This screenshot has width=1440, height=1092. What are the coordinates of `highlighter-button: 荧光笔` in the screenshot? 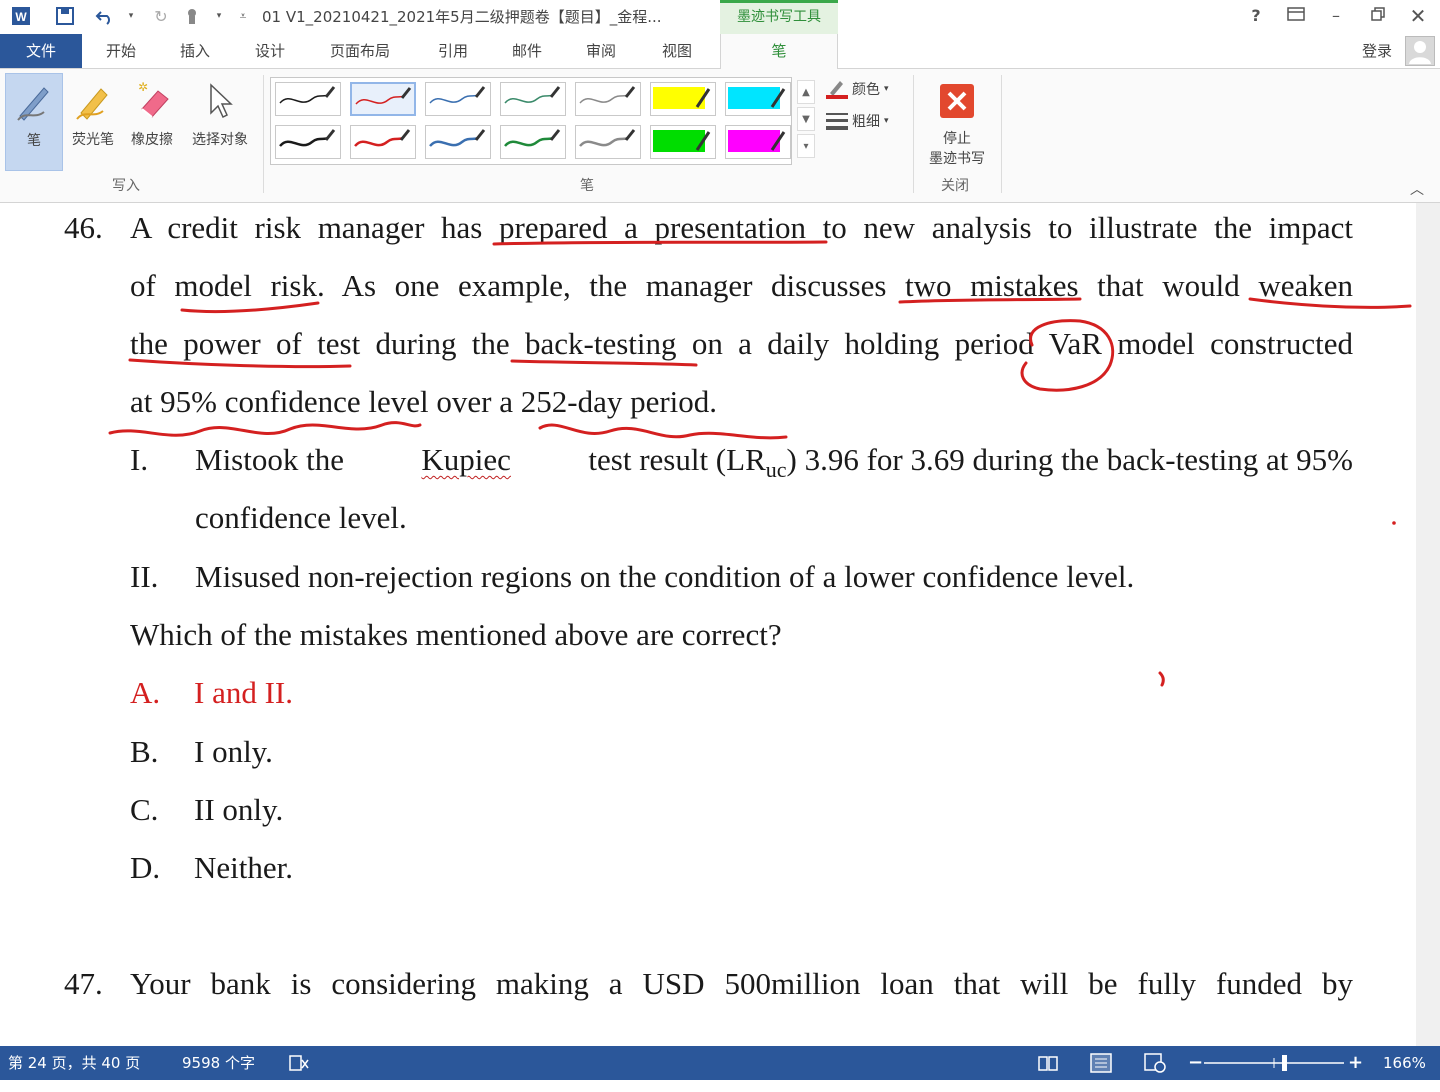 It's located at (93, 122).